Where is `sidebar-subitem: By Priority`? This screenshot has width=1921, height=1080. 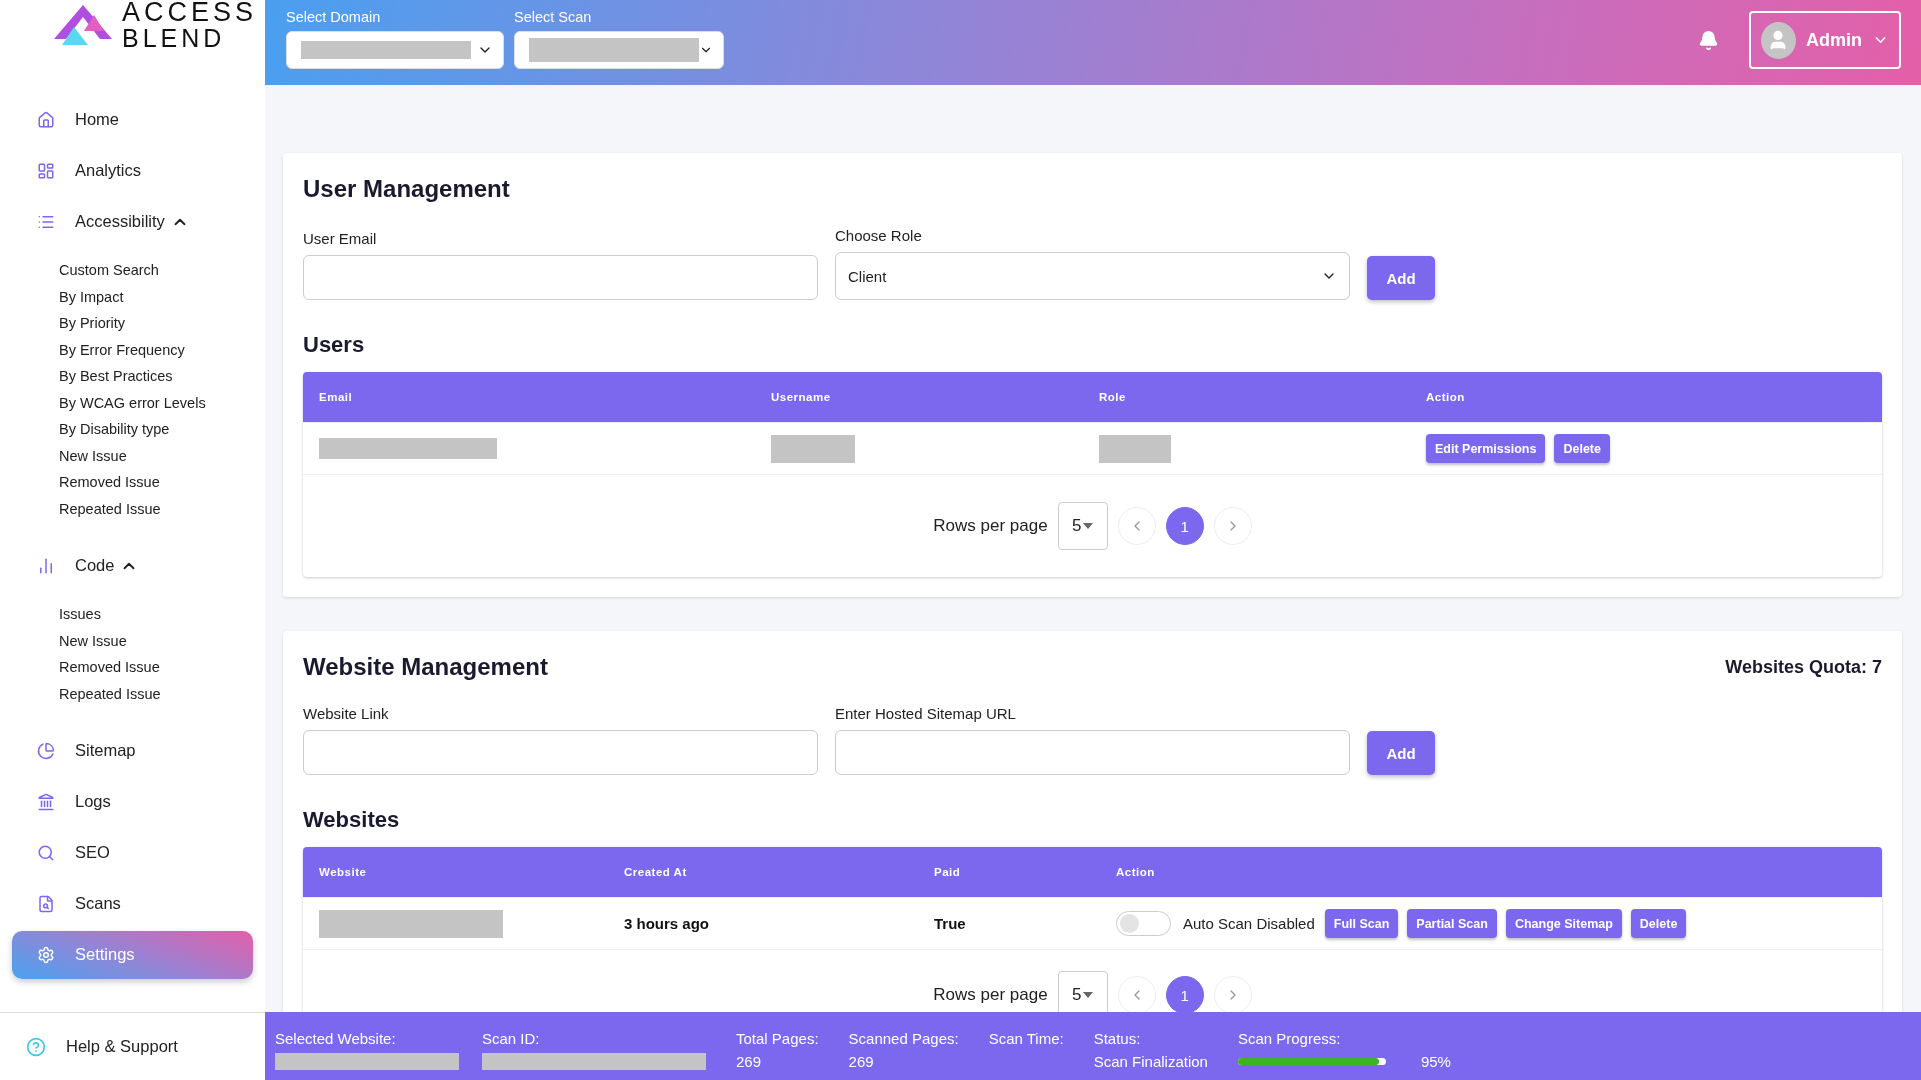
sidebar-subitem: By Priority is located at coordinates (156, 323).